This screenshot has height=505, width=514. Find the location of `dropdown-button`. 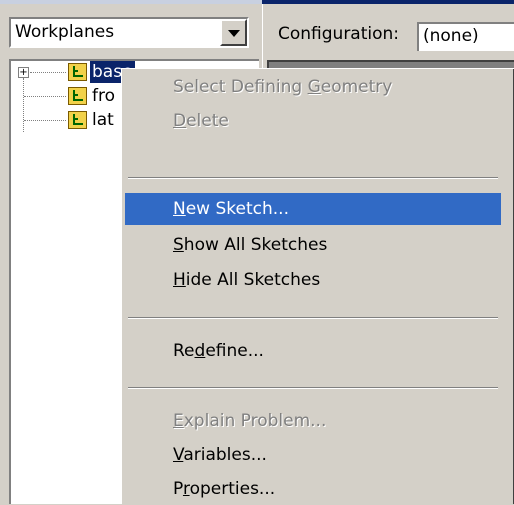

dropdown-button is located at coordinates (233, 32).